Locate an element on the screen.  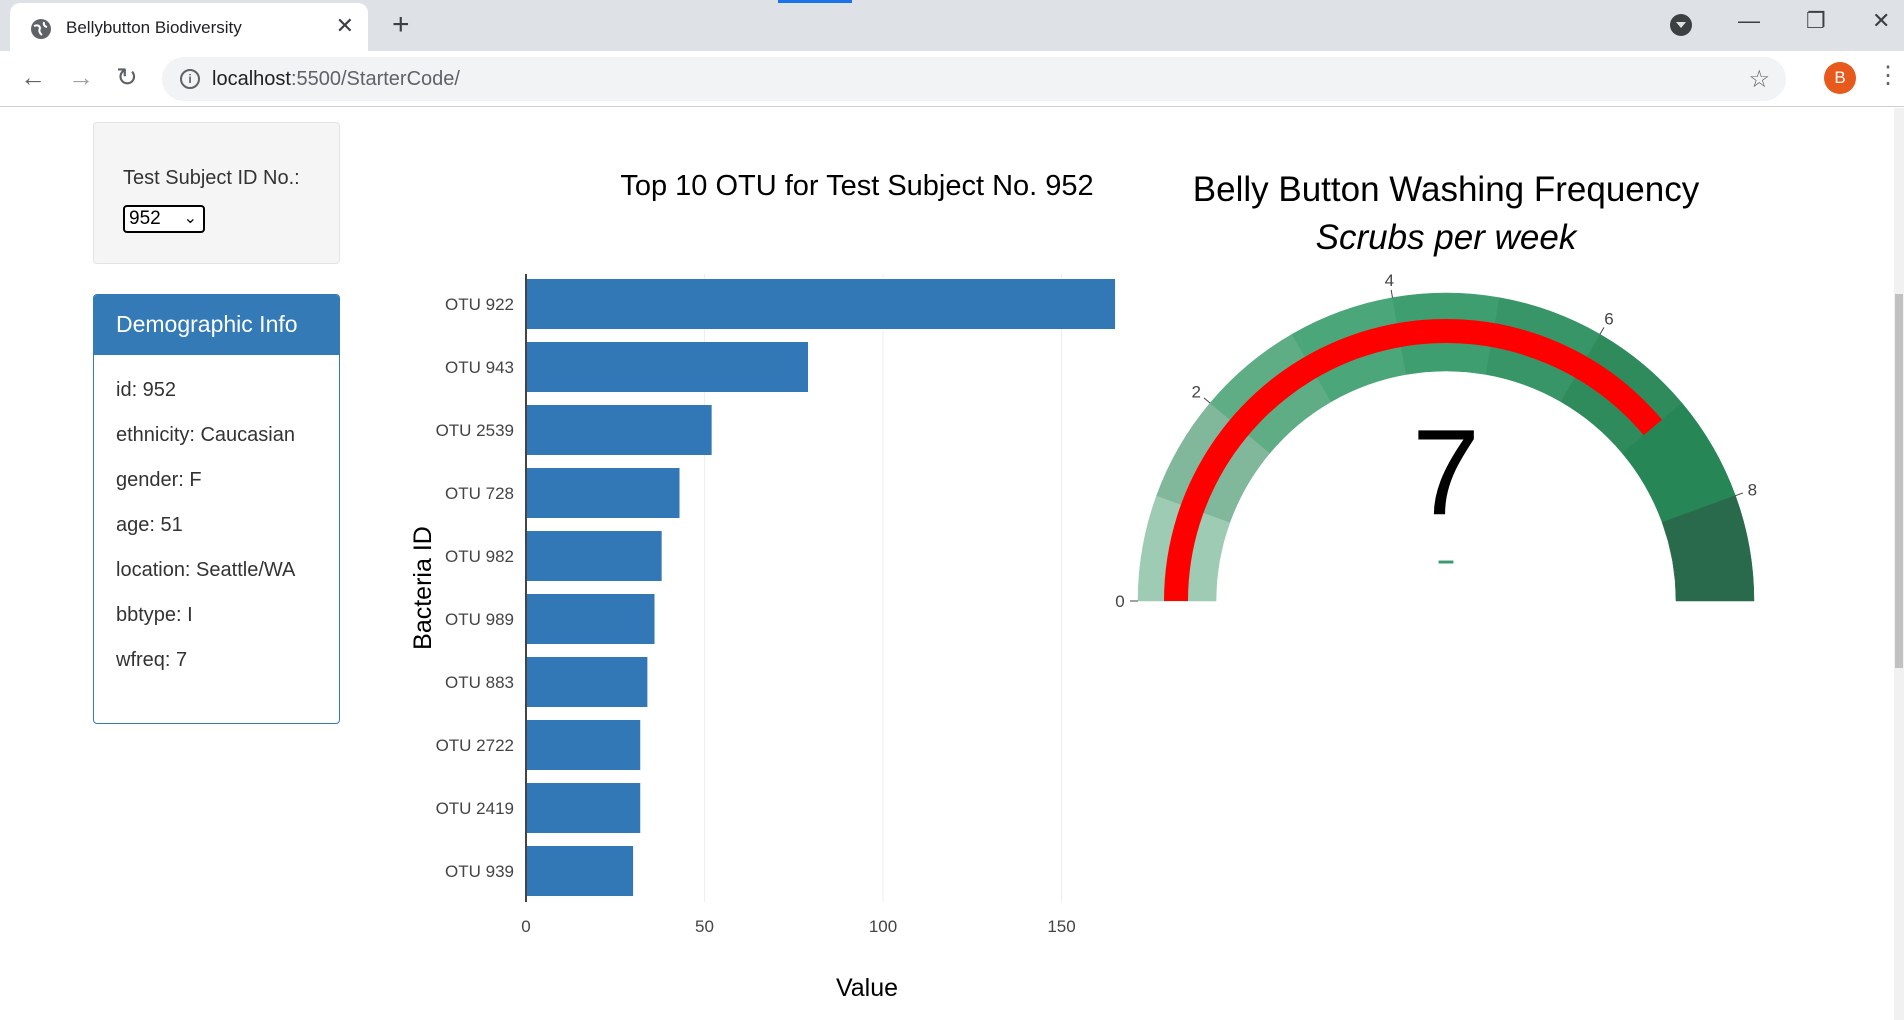
close-tab-icon: ✕ is located at coordinates (345, 26).